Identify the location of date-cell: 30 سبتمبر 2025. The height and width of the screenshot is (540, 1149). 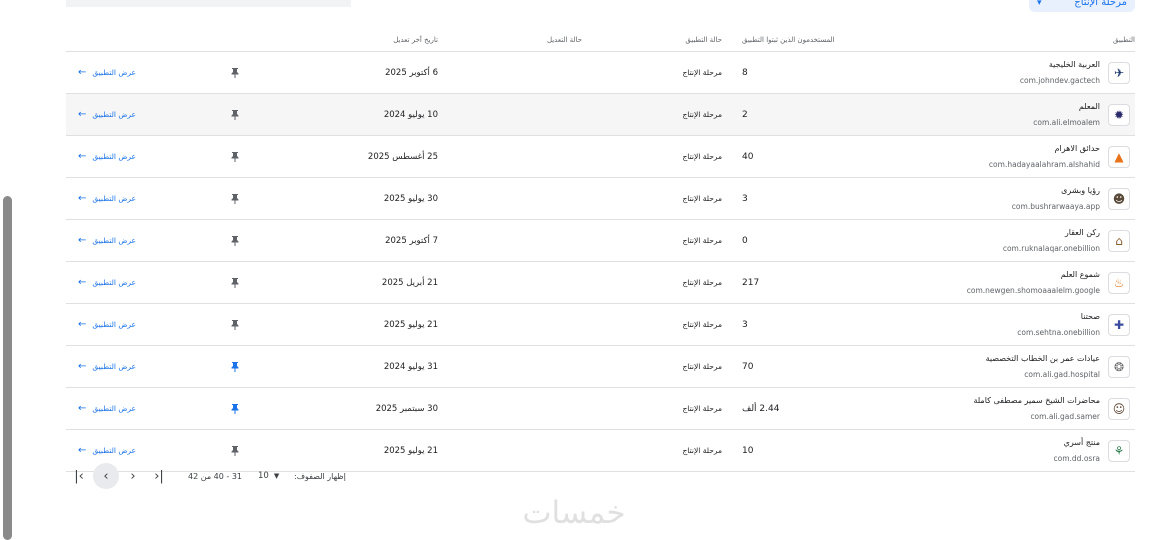
(367, 408).